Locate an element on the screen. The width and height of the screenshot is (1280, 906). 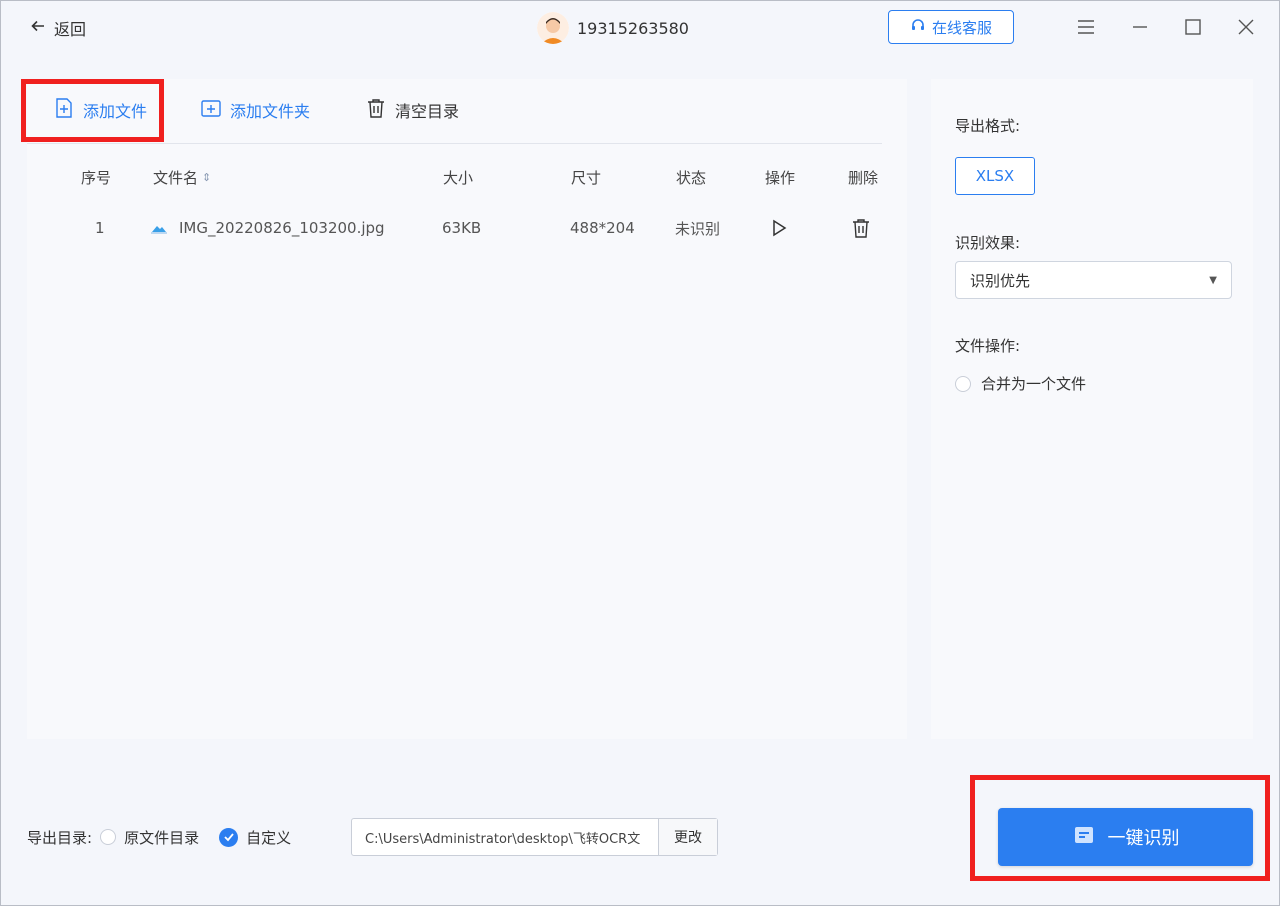
minimize-icon is located at coordinates (1140, 27).